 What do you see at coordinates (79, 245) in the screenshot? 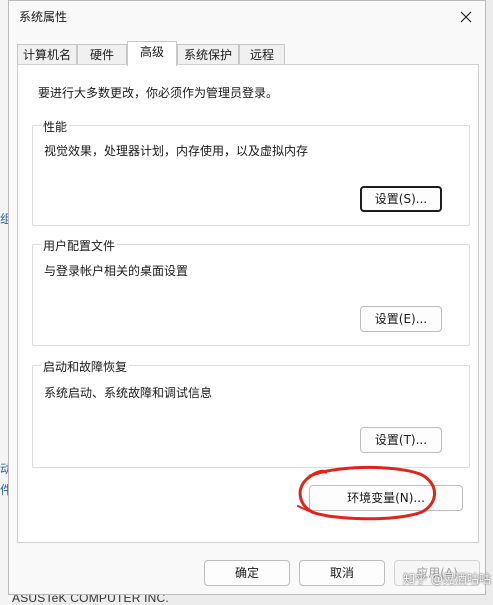
I see `user-profiles-group-label: 用户配置文件` at bounding box center [79, 245].